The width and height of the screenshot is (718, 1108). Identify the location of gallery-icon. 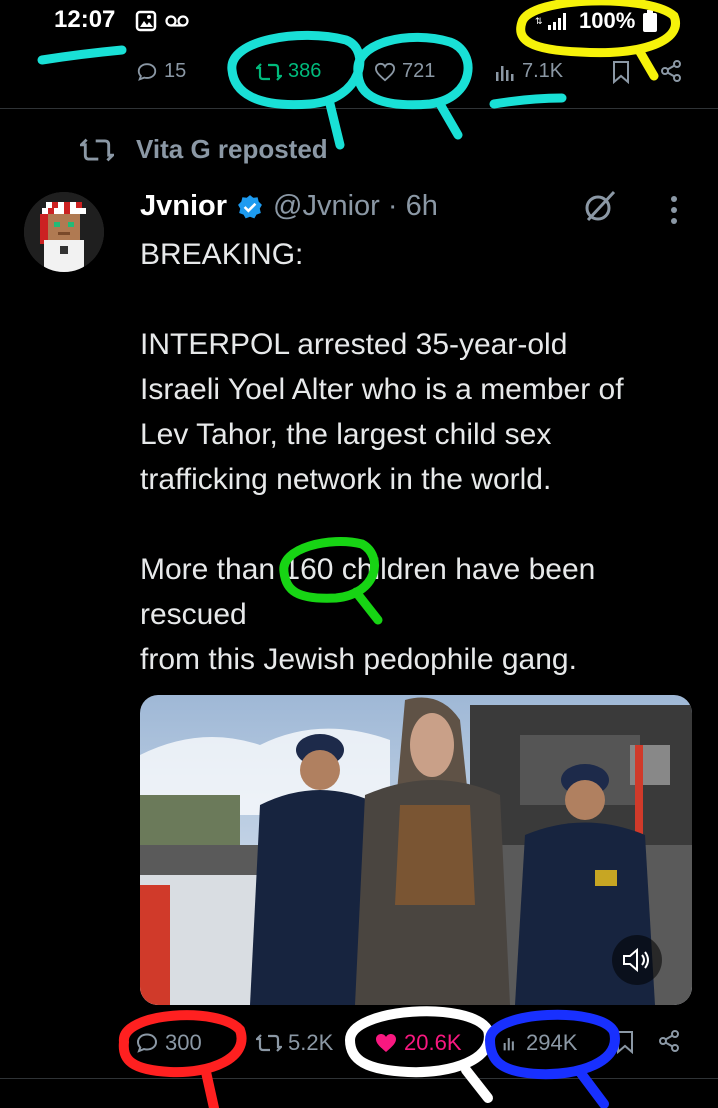
(146, 21).